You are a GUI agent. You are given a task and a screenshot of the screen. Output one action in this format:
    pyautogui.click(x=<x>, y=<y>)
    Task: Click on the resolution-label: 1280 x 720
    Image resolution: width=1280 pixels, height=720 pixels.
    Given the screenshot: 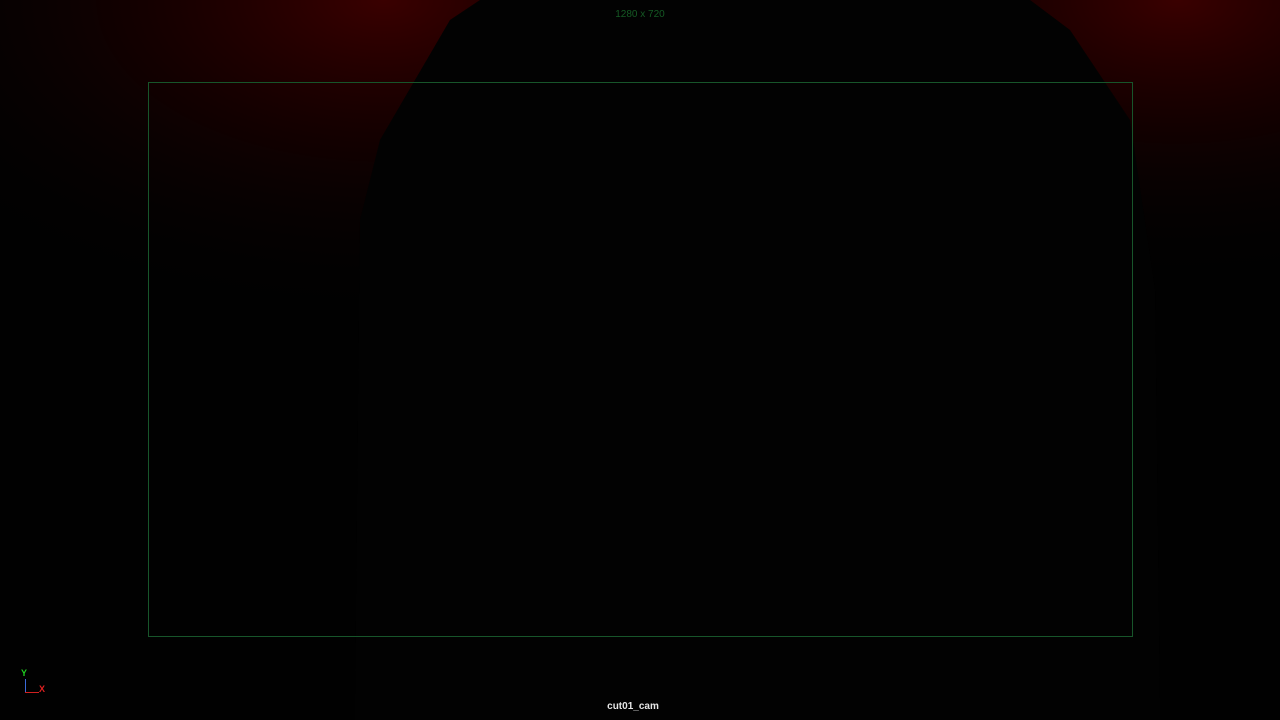 What is the action you would take?
    pyautogui.click(x=640, y=14)
    